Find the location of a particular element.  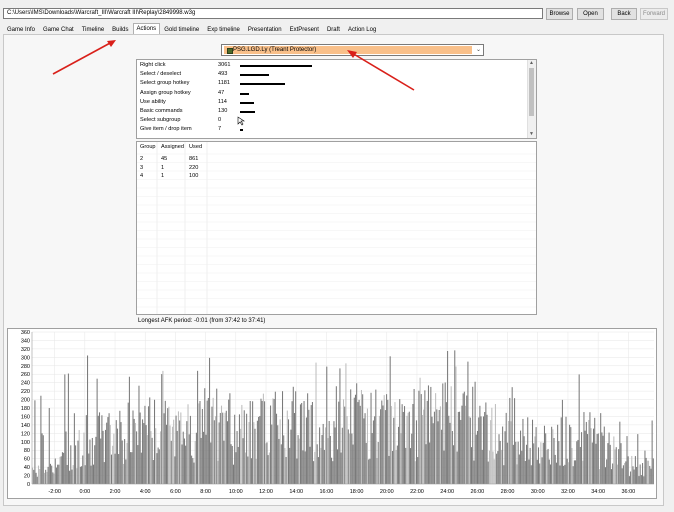

x-tick-label: 36:00 is located at coordinates (628, 492).